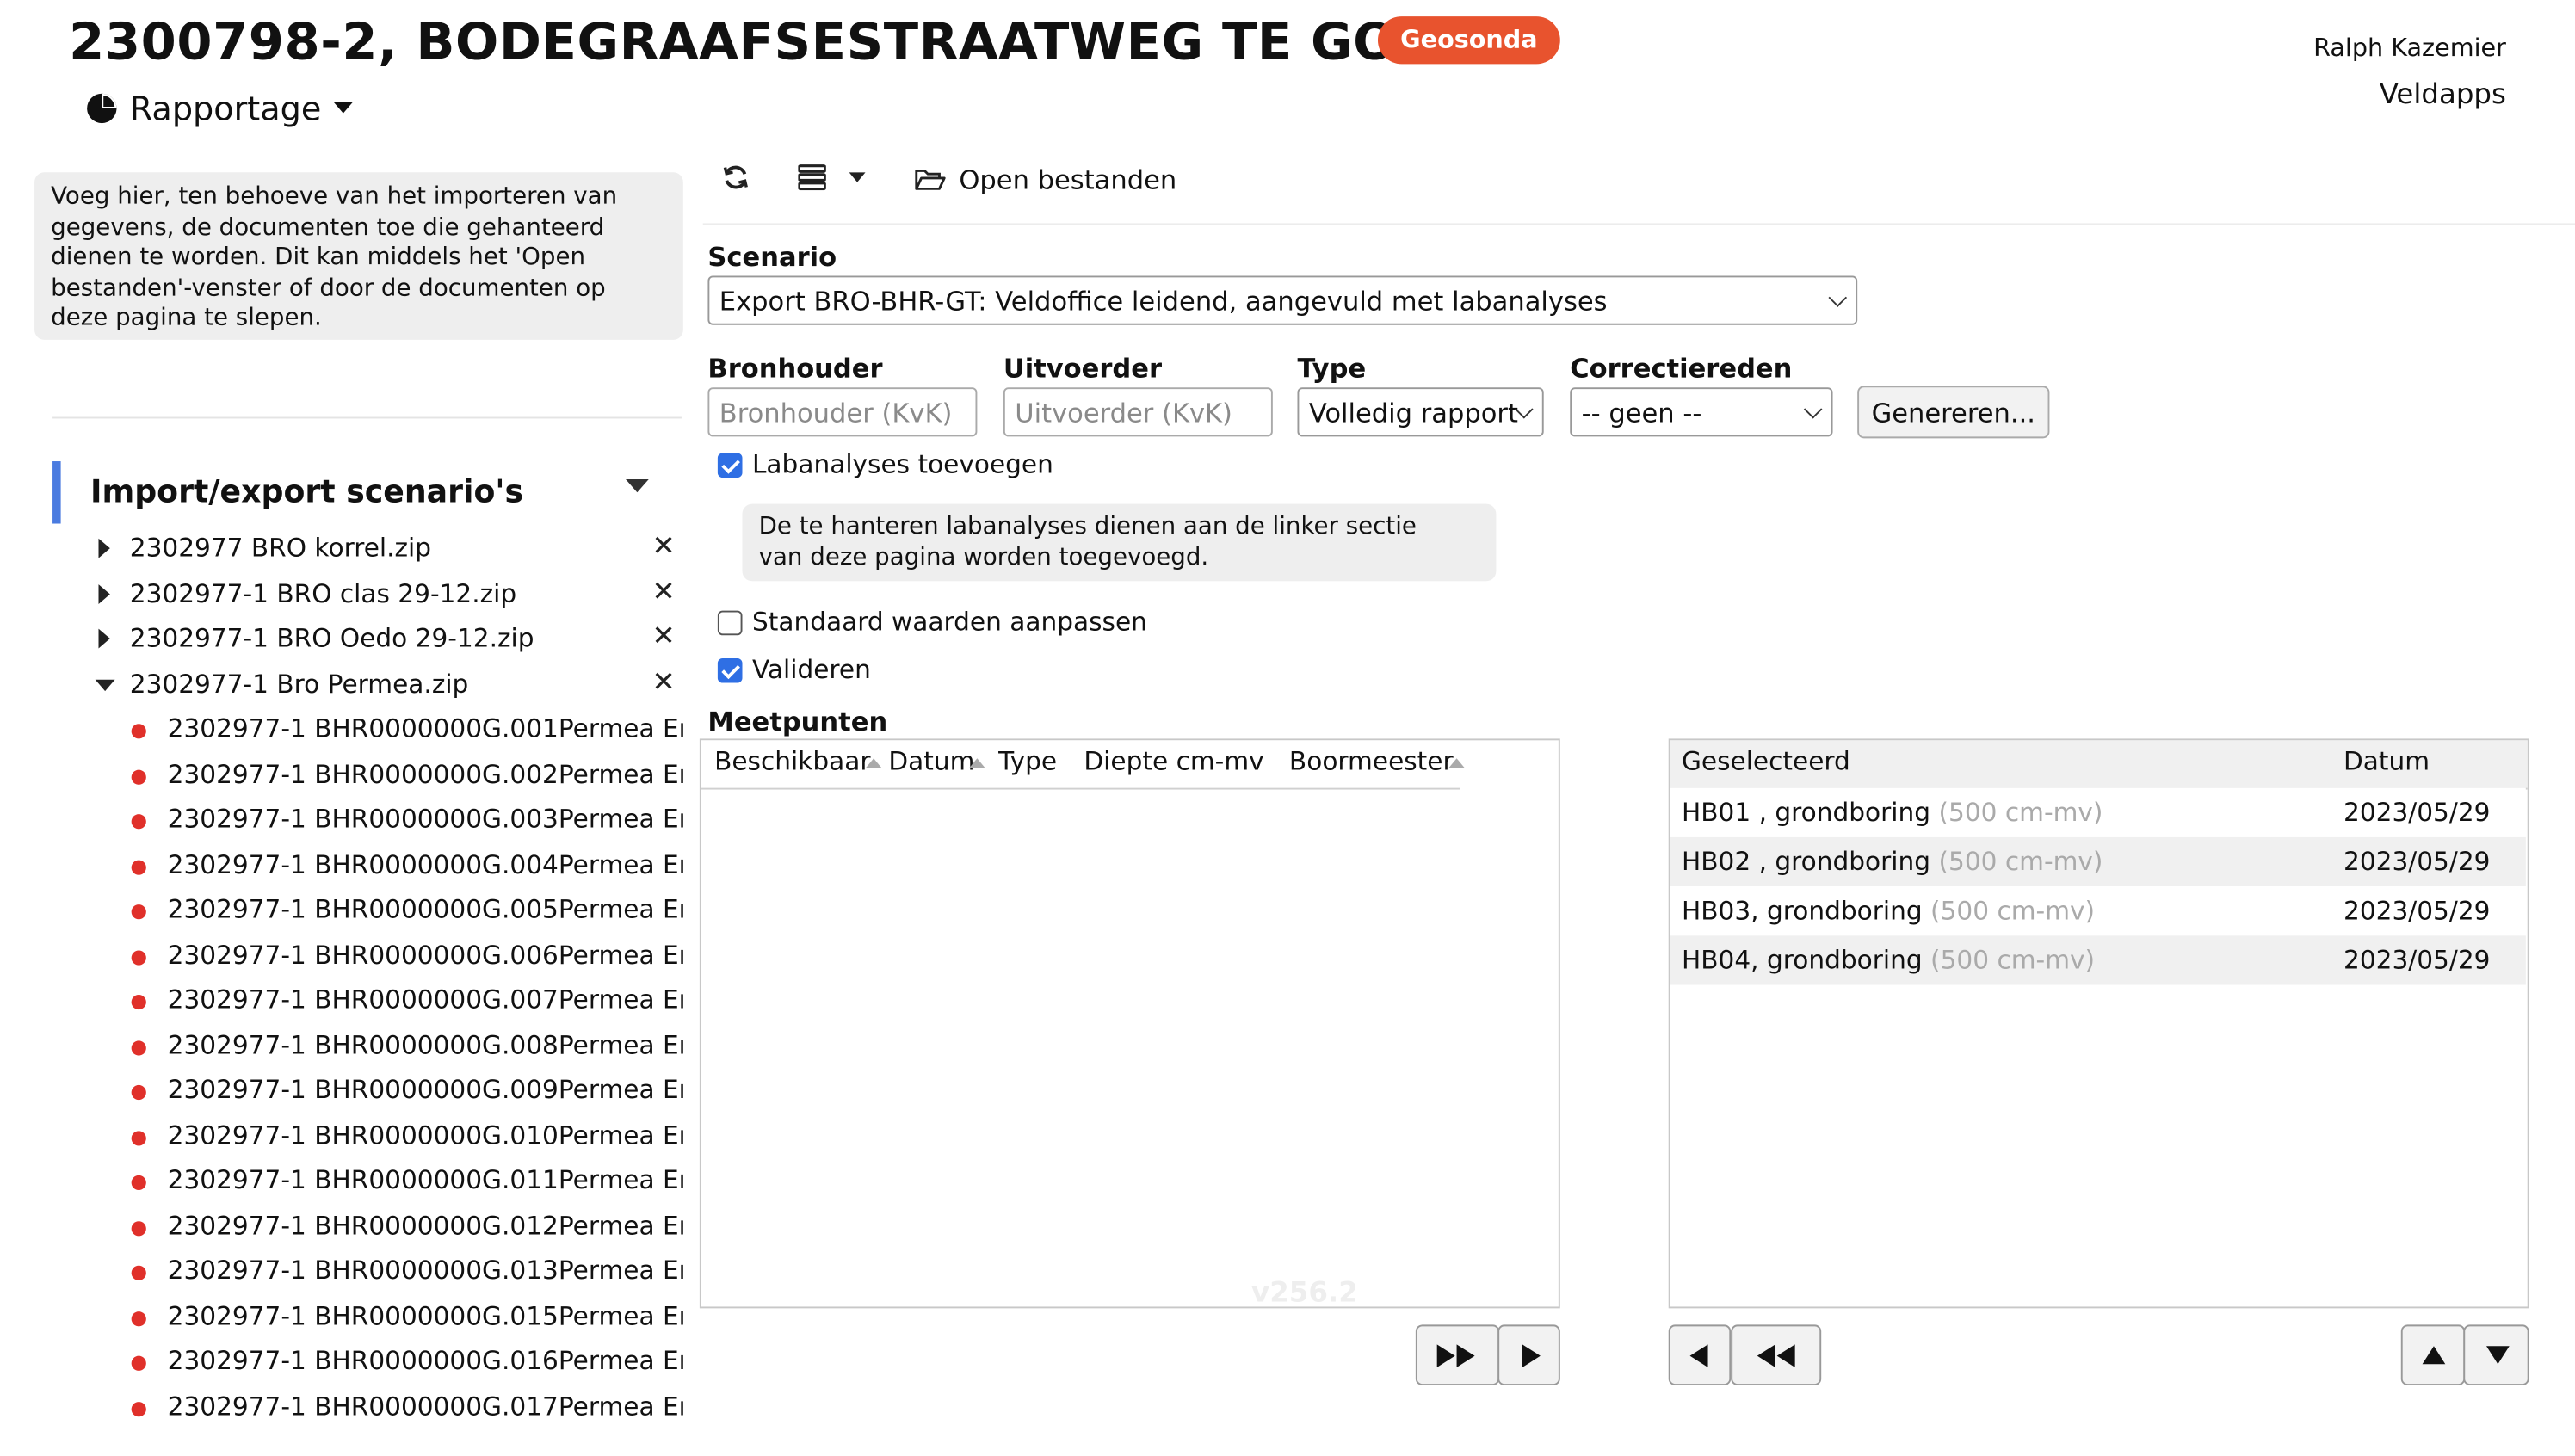 The height and width of the screenshot is (1456, 2575). I want to click on labanalyses-checkbox, so click(730, 465).